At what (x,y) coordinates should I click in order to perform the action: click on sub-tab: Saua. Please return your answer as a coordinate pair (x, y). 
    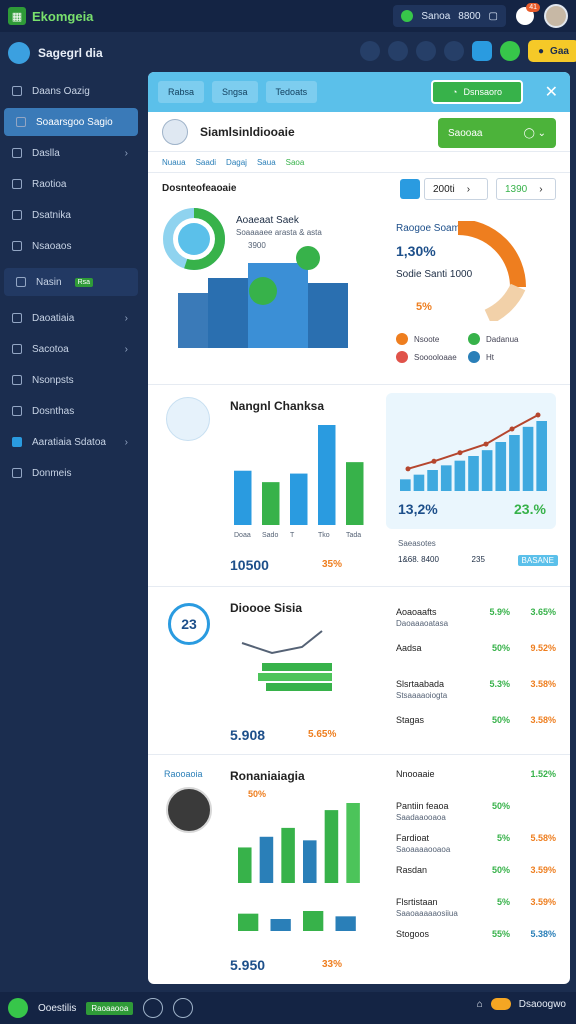
    Looking at the image, I should click on (266, 162).